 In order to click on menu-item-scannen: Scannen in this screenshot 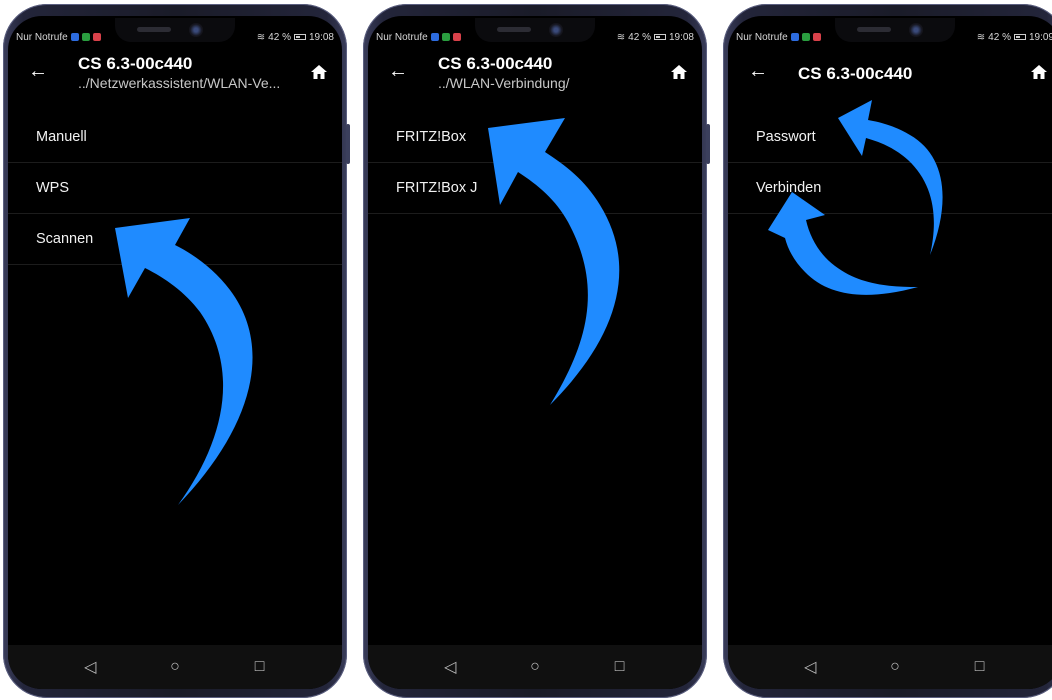, I will do `click(175, 239)`.